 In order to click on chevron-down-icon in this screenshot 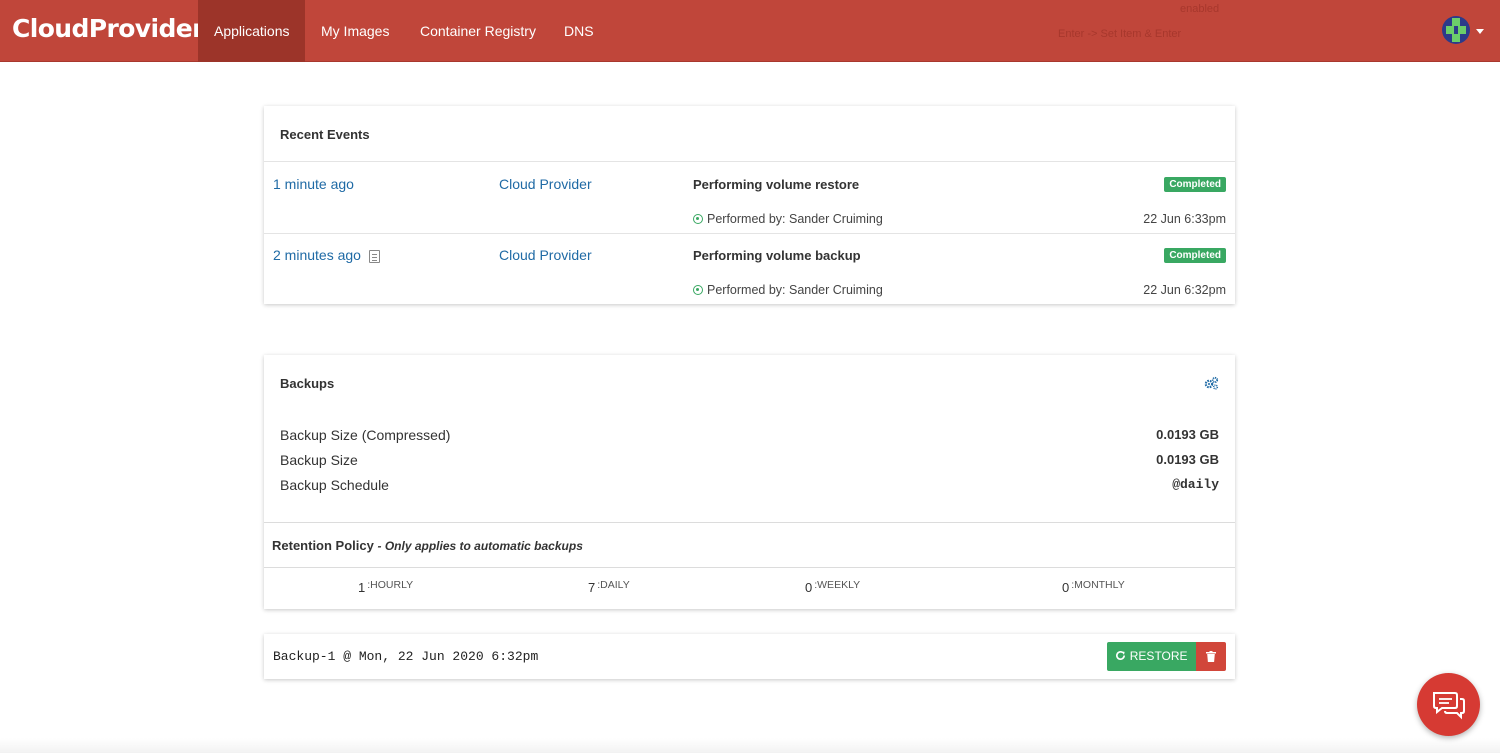, I will do `click(1480, 31)`.